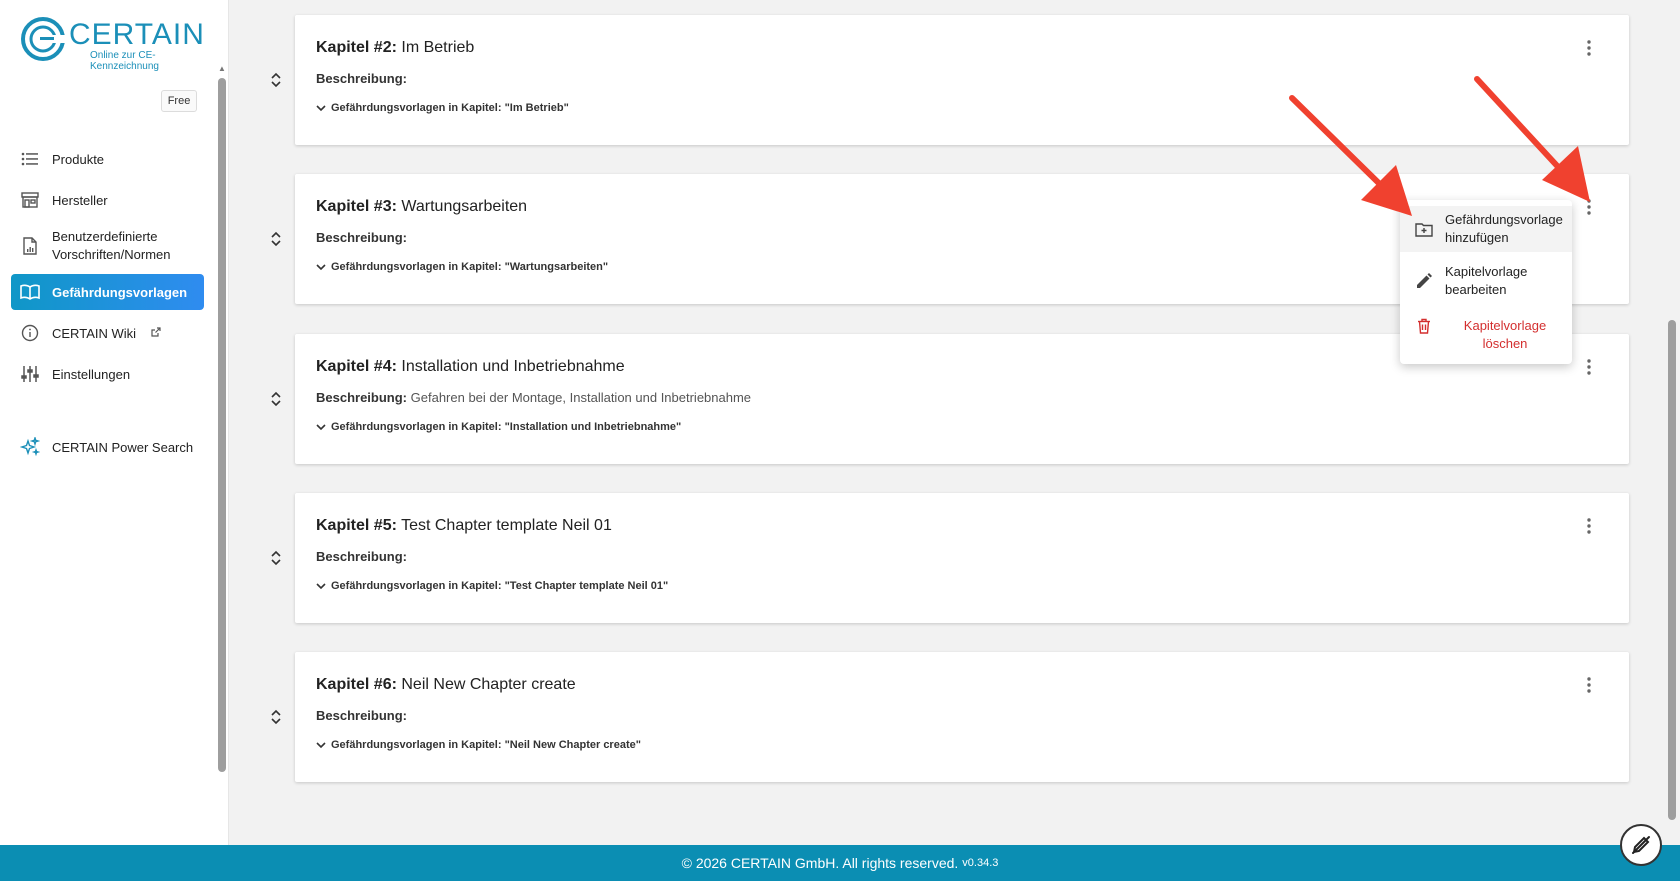  I want to click on sidebar-item-label: Gefährdungsvorlagen, so click(120, 292).